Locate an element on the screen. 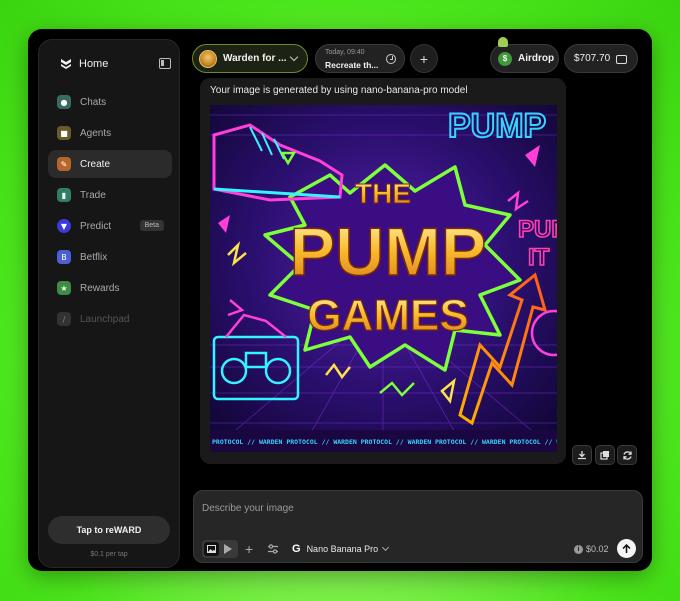 The image size is (680, 601). sidebar-item-agents: ■ Agents is located at coordinates (110, 133).